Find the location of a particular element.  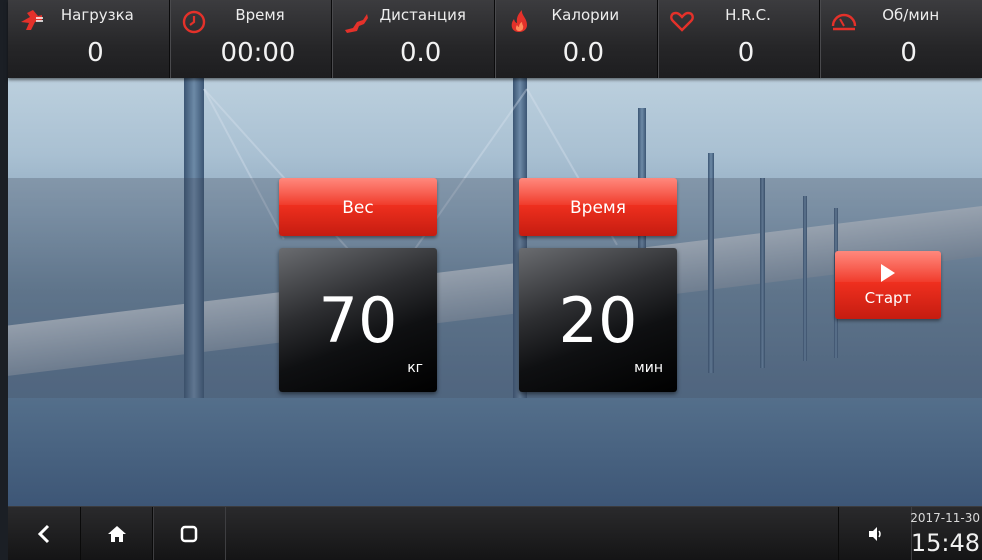

volume-button is located at coordinates (875, 533).